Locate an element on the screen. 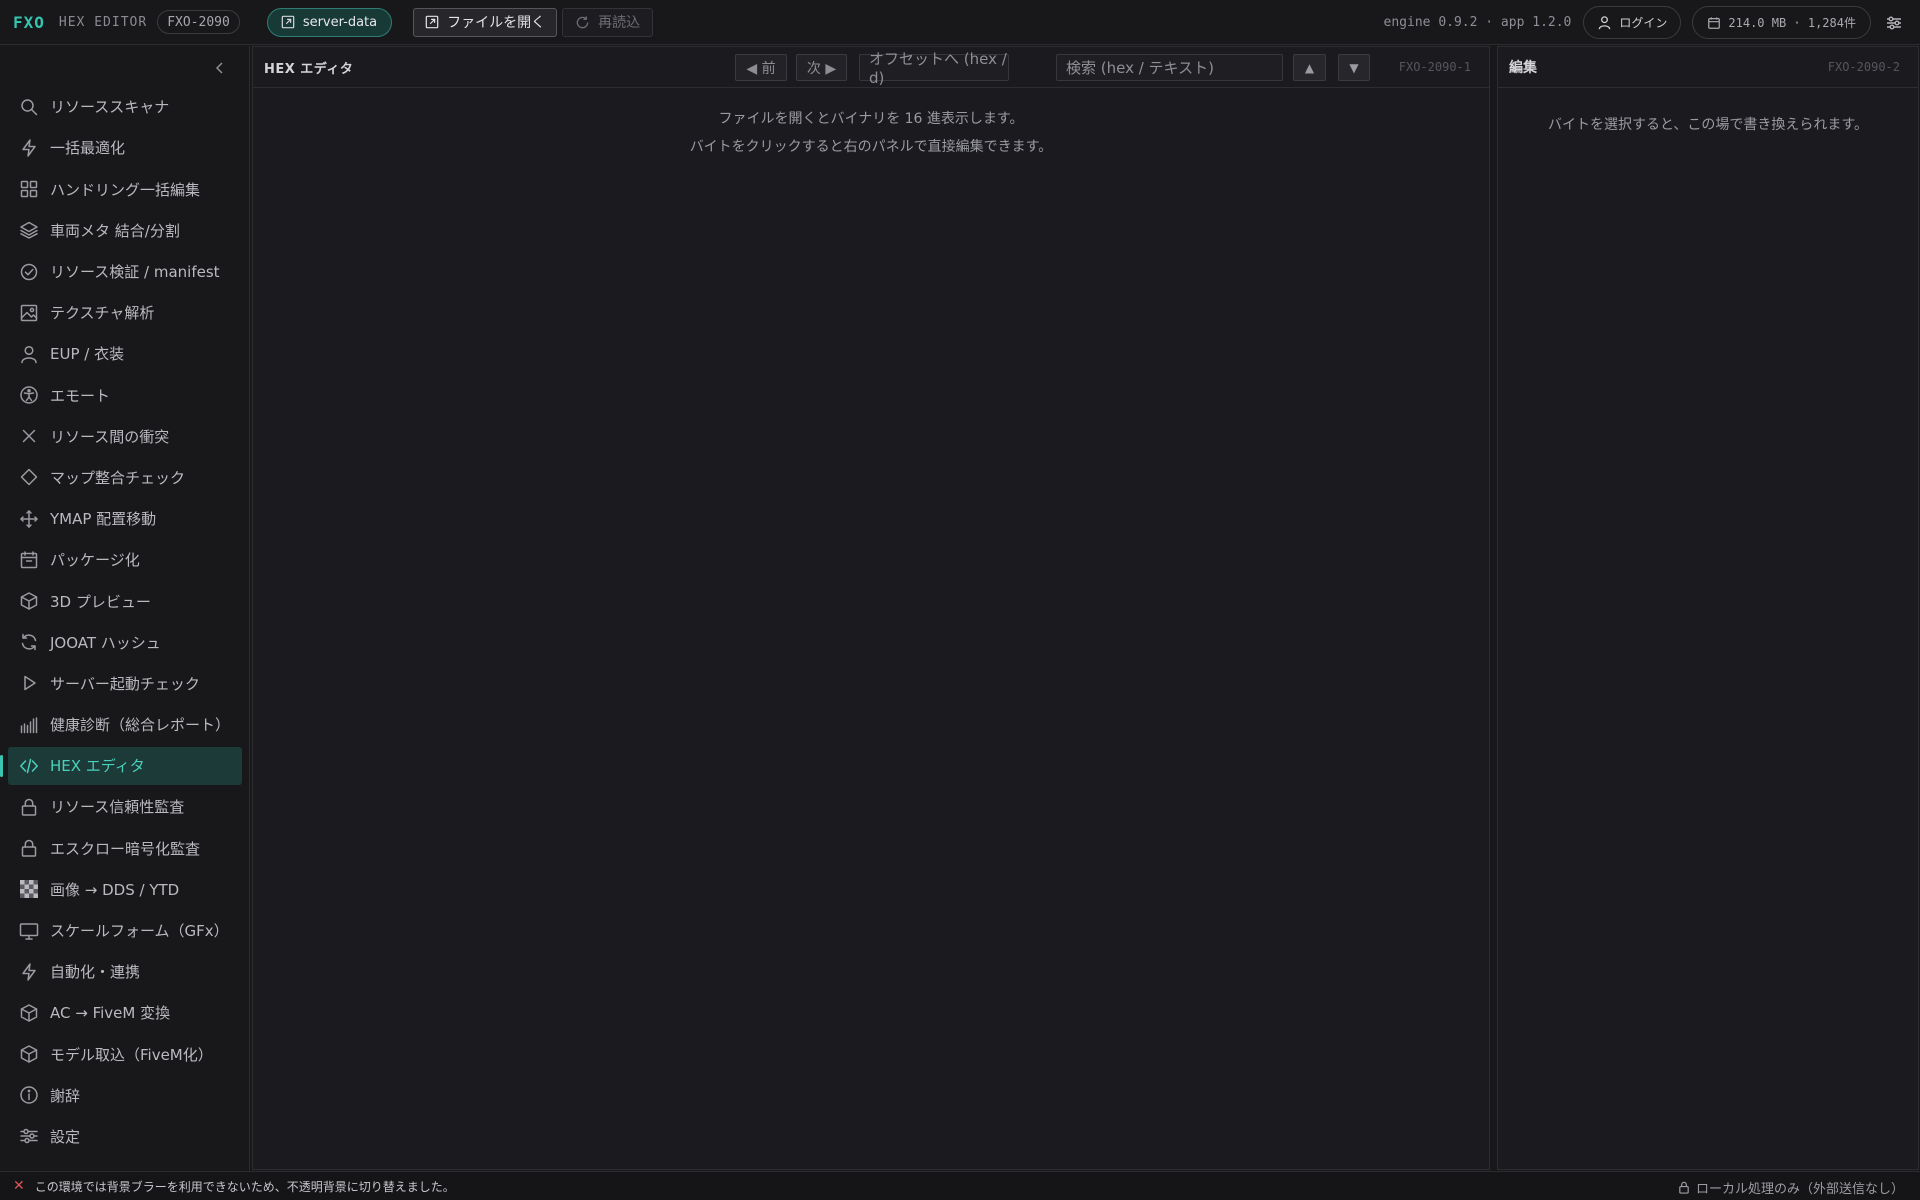  search-icon is located at coordinates (29, 107).